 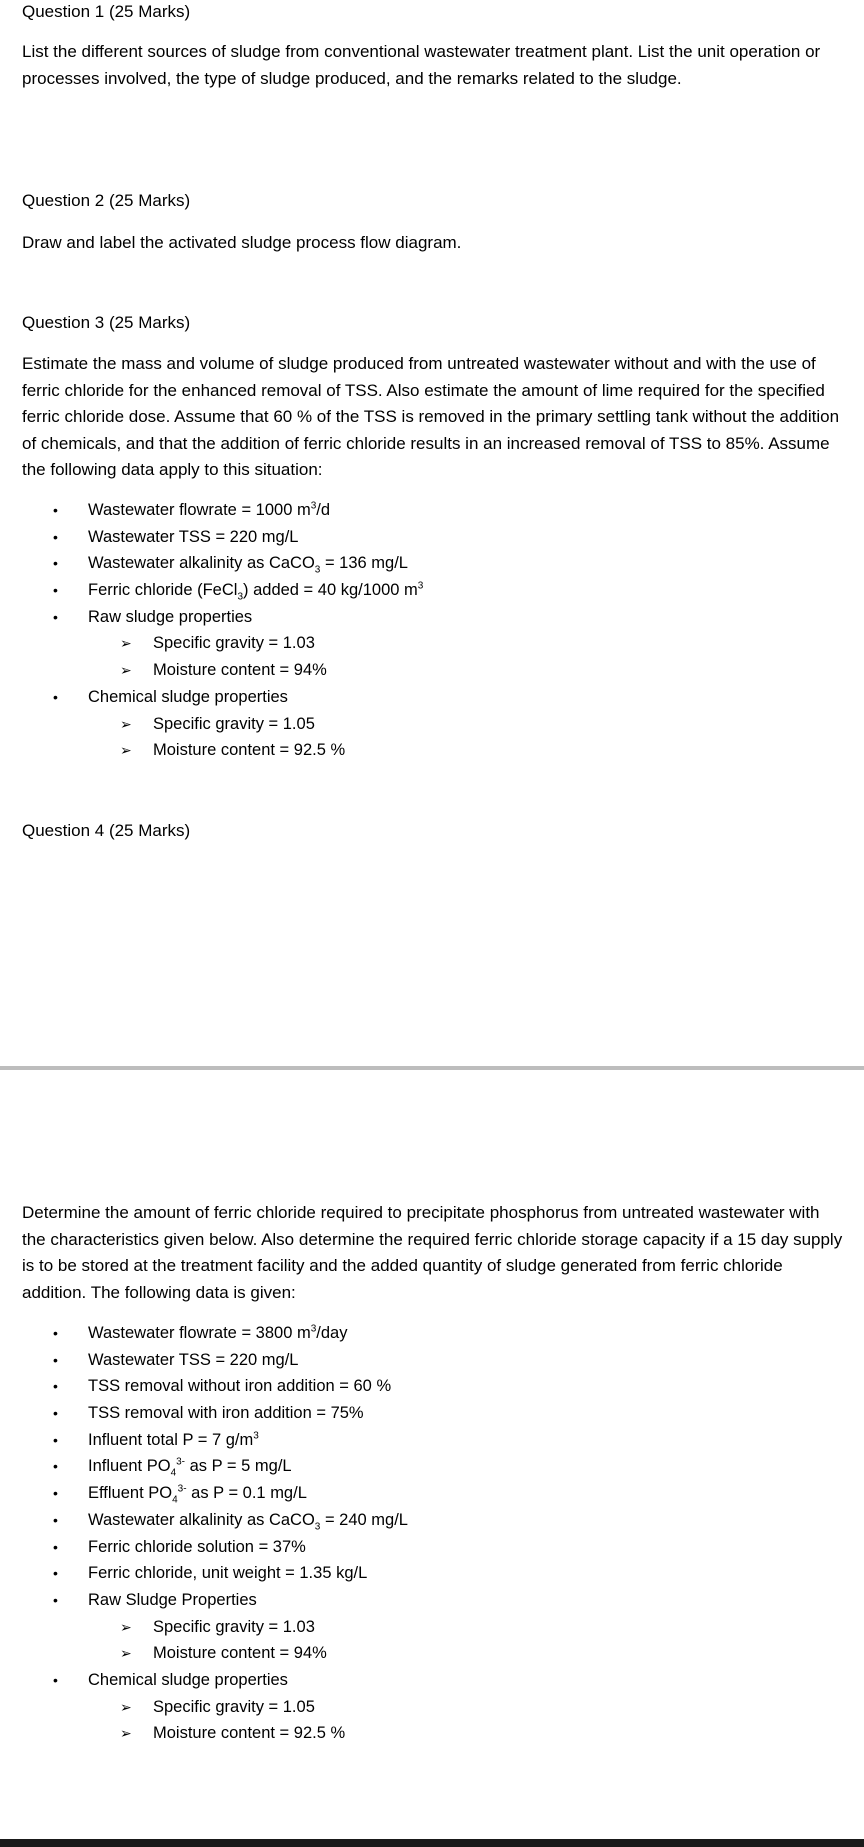 I want to click on list-item: • Raw Sludge Properties, so click(x=204, y=1600).